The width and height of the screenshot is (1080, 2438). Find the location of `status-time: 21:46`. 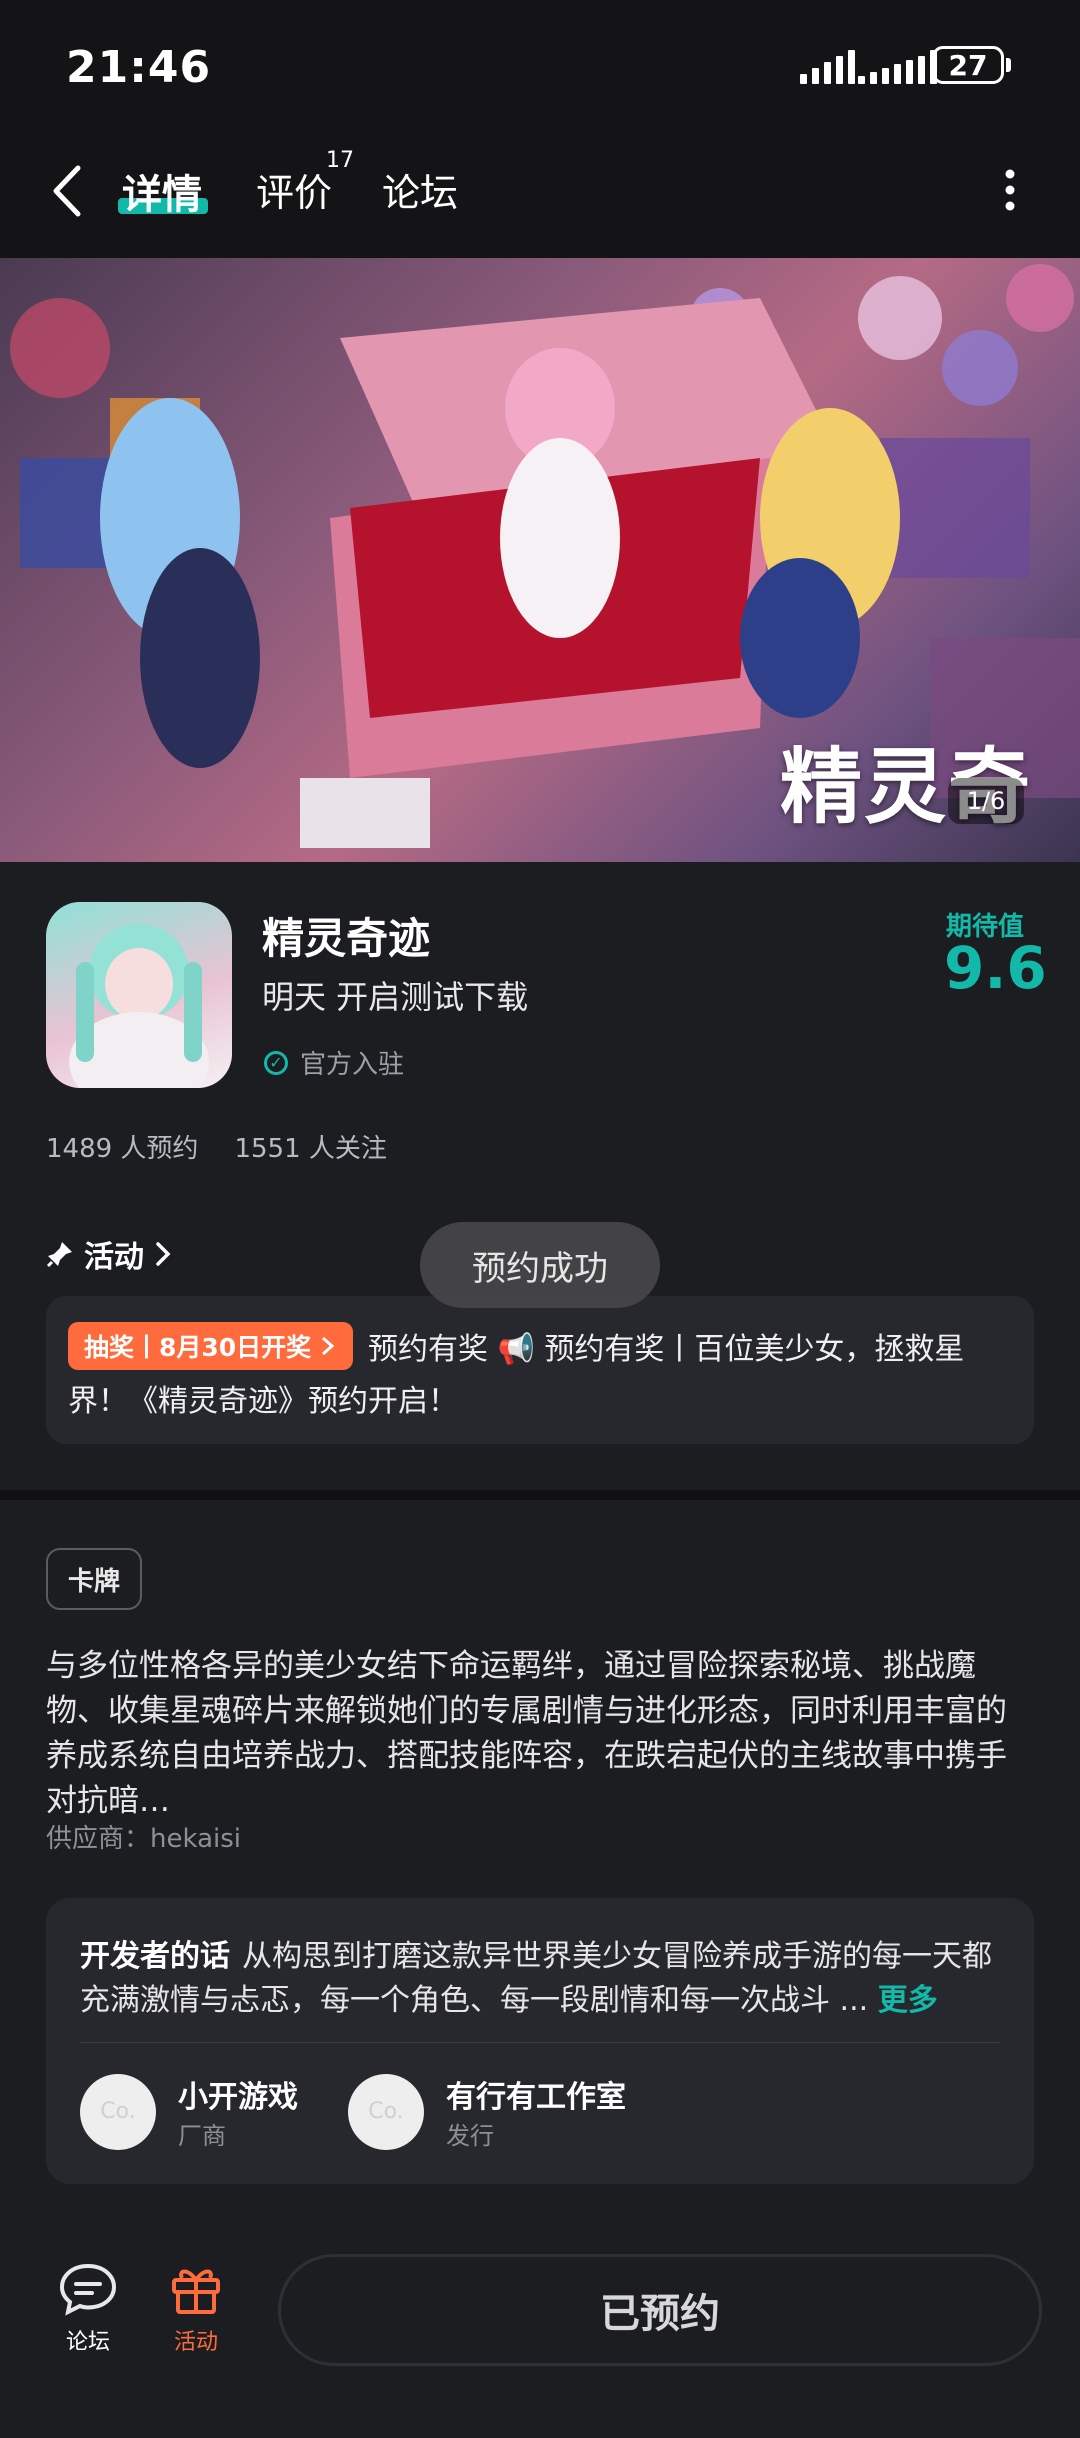

status-time: 21:46 is located at coordinates (139, 67).